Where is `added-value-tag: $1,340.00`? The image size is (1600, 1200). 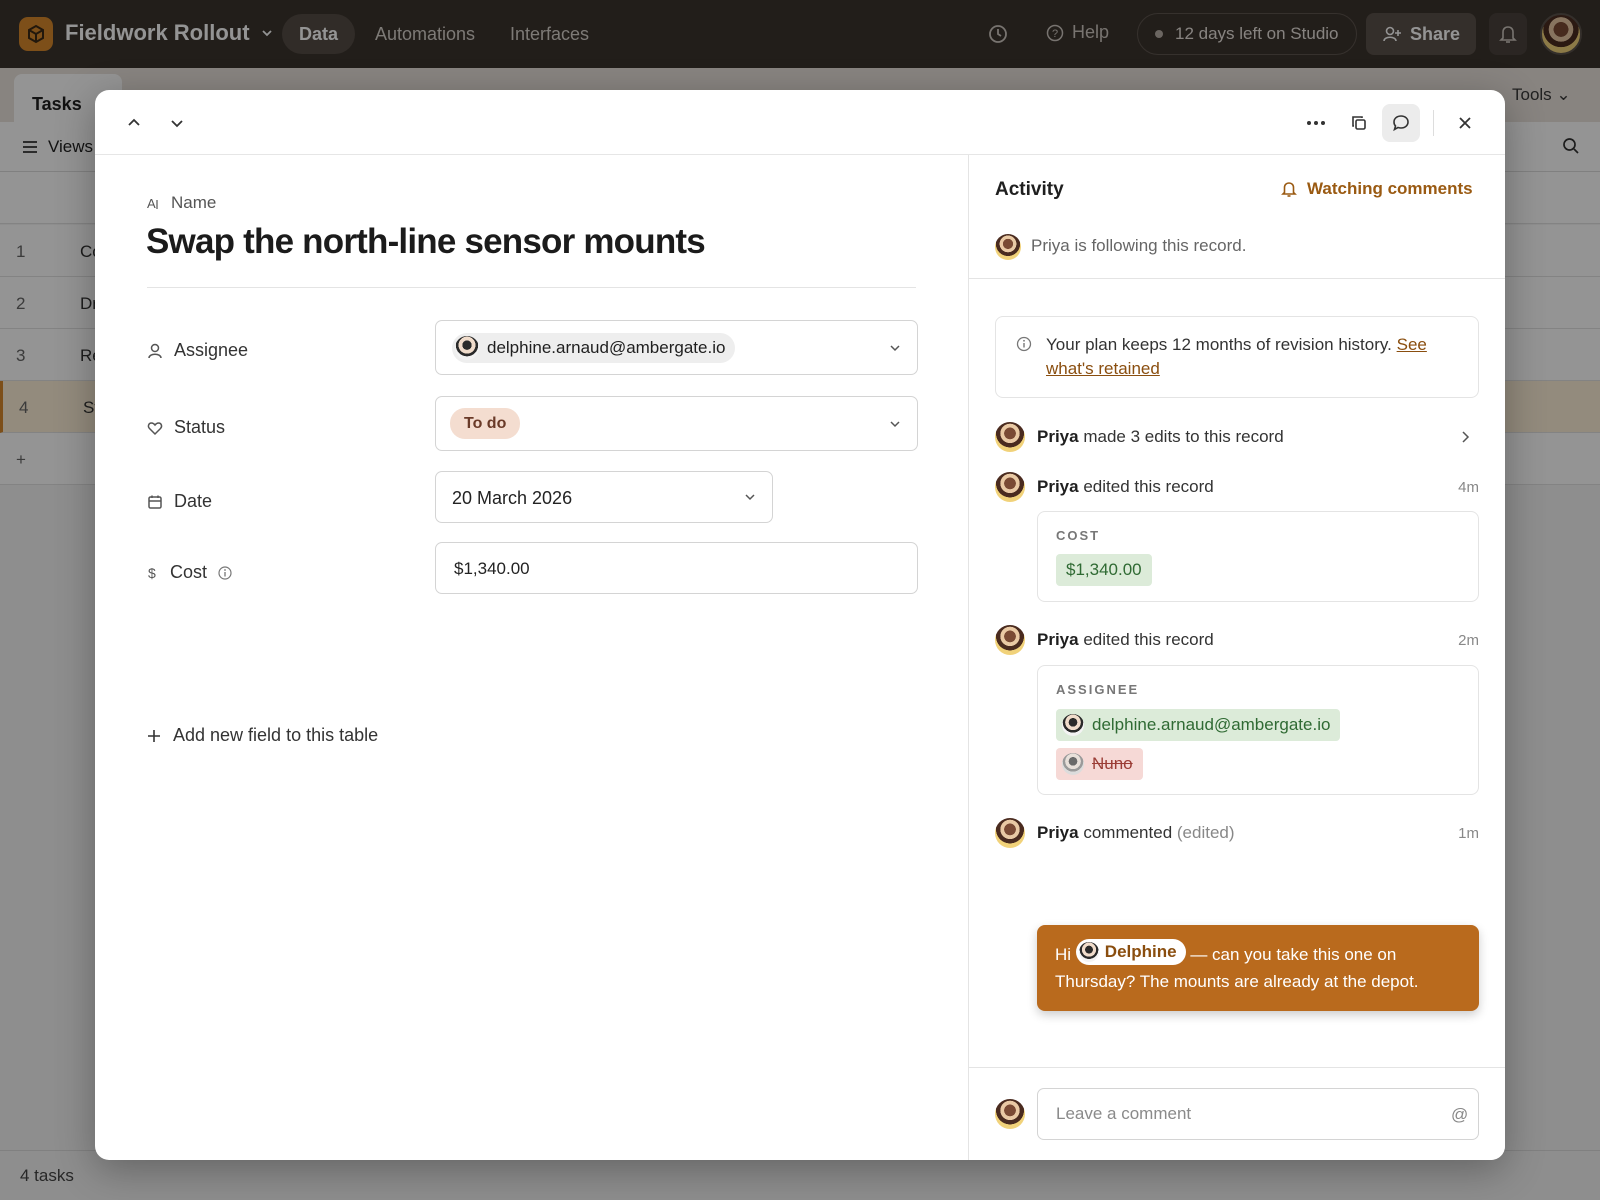 added-value-tag: $1,340.00 is located at coordinates (1104, 570).